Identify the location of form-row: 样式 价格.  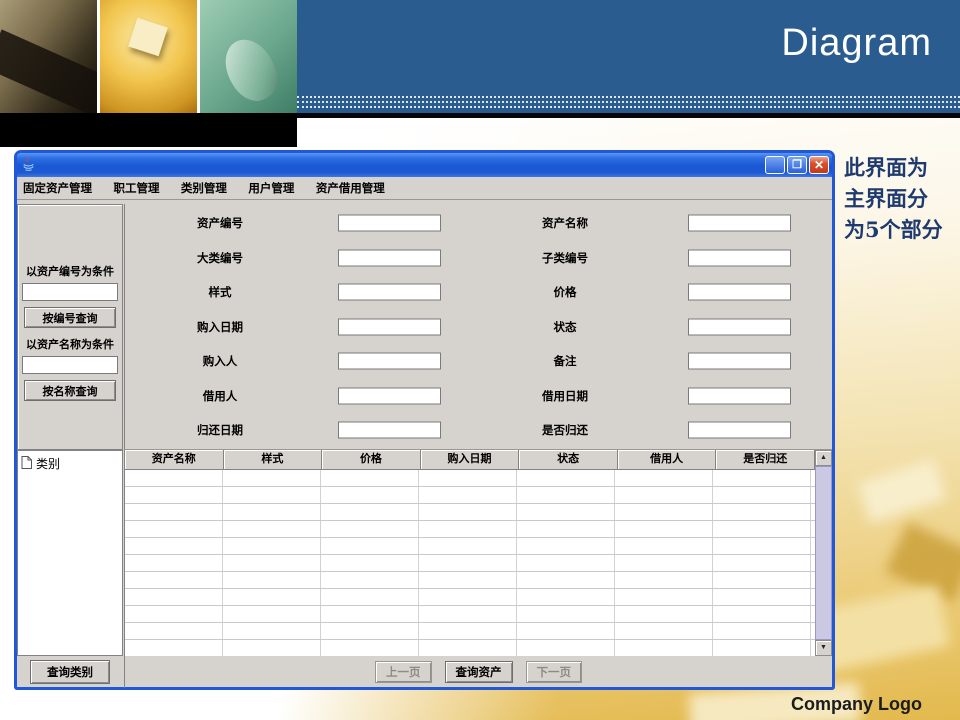
(478, 292).